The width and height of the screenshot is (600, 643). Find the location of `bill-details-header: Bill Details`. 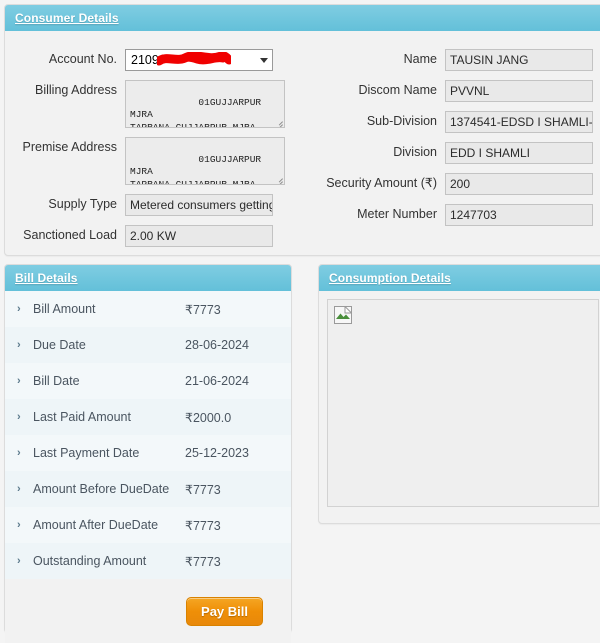

bill-details-header: Bill Details is located at coordinates (148, 278).